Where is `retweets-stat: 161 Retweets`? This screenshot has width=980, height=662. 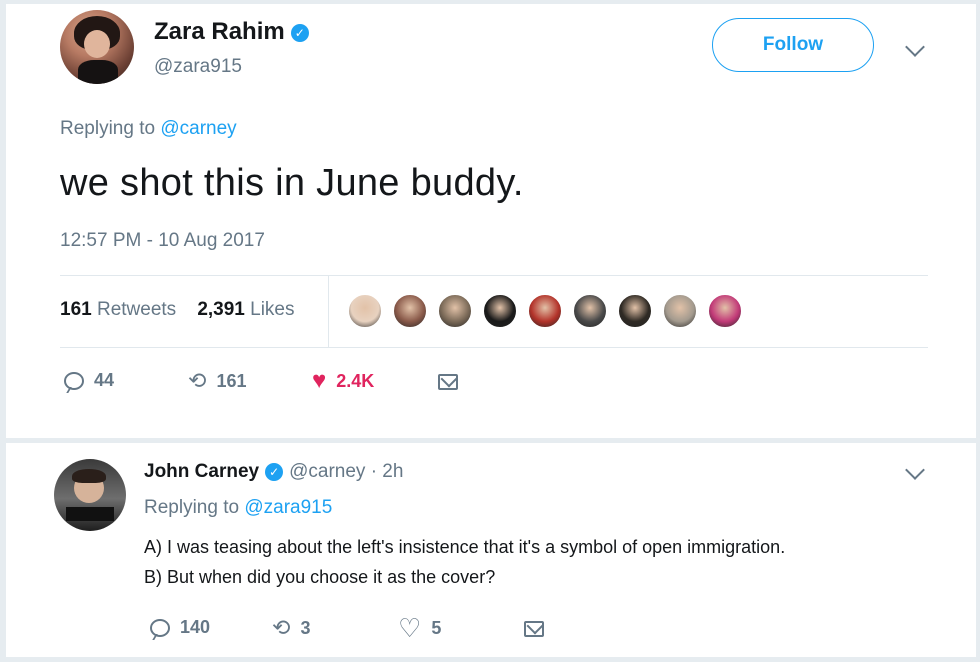
retweets-stat: 161 Retweets is located at coordinates (118, 309).